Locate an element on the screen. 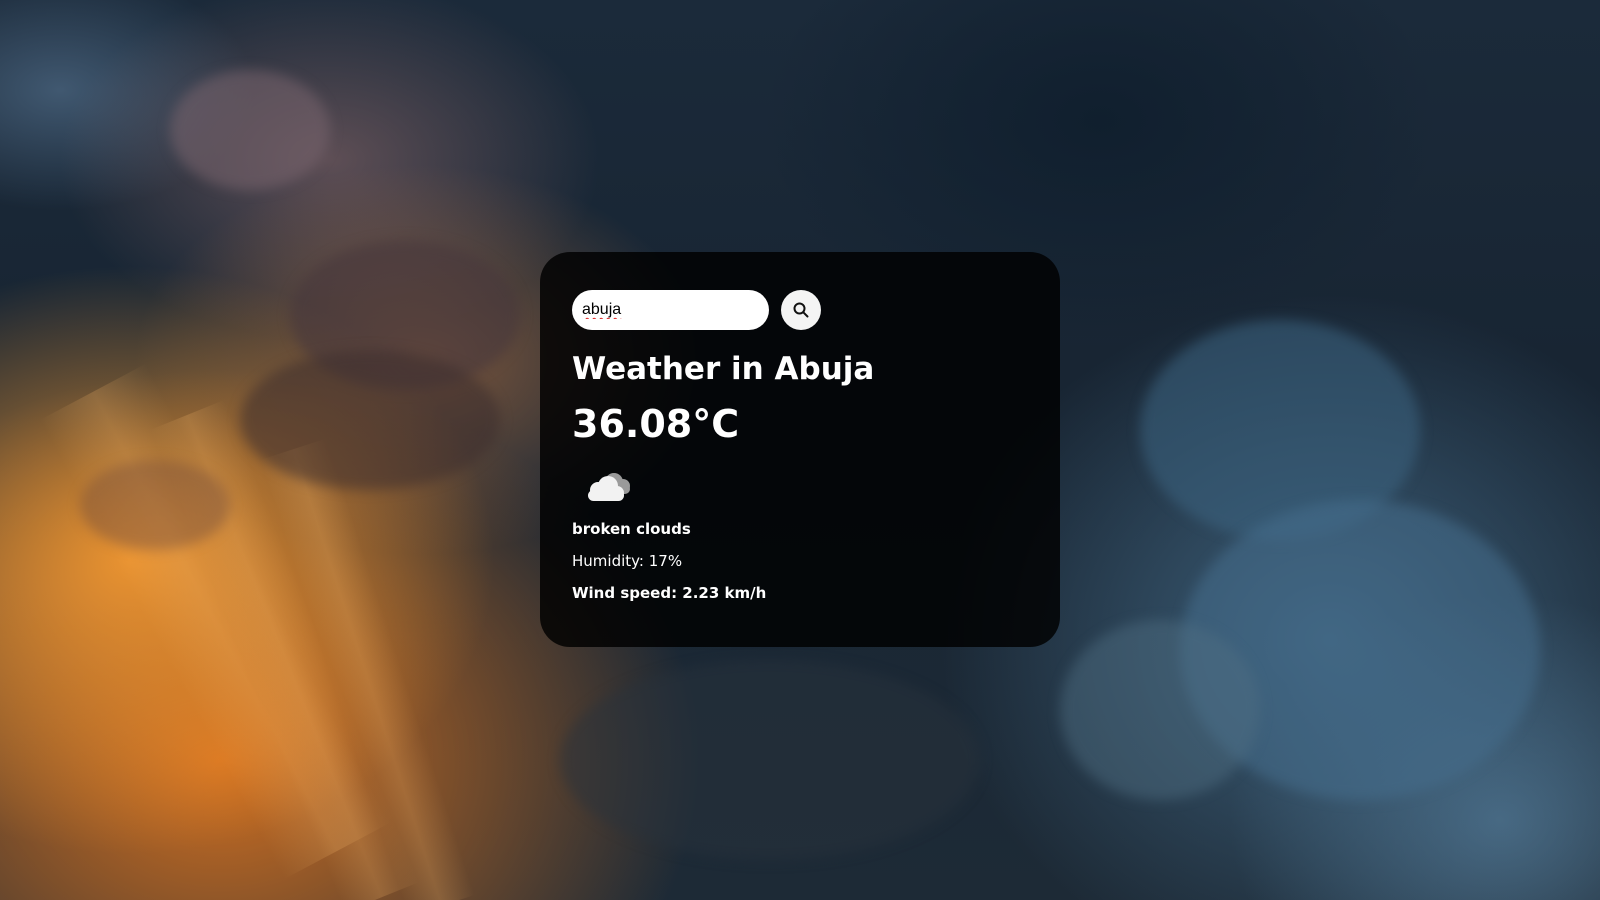 The height and width of the screenshot is (900, 1600). search-bar is located at coordinates (800, 310).